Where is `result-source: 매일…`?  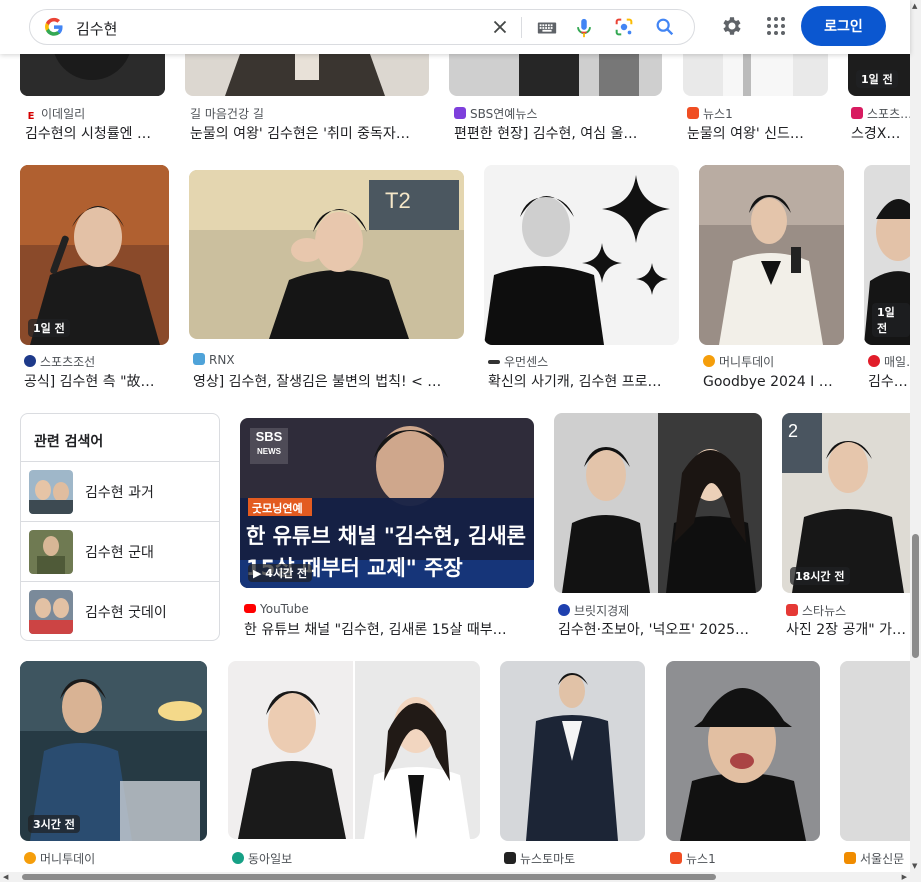
result-source: 매일… is located at coordinates (889, 360).